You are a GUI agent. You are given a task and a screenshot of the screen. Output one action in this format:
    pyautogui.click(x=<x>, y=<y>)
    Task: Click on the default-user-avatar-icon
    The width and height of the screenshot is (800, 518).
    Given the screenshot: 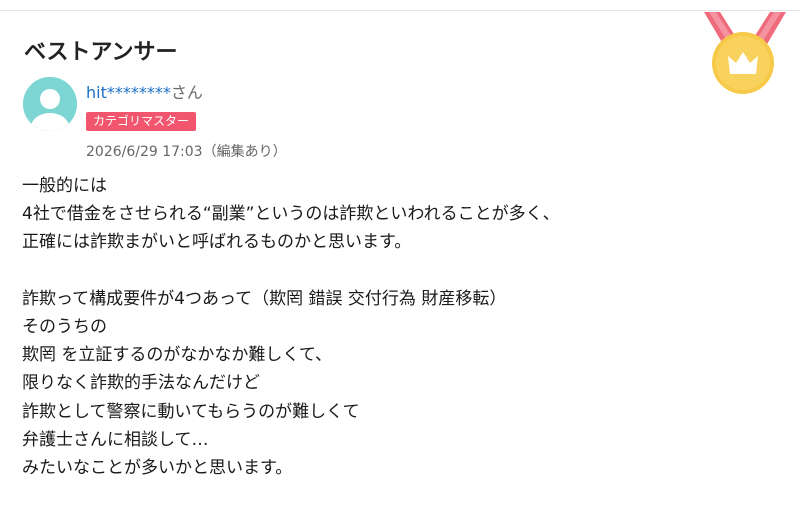 What is the action you would take?
    pyautogui.click(x=50, y=104)
    